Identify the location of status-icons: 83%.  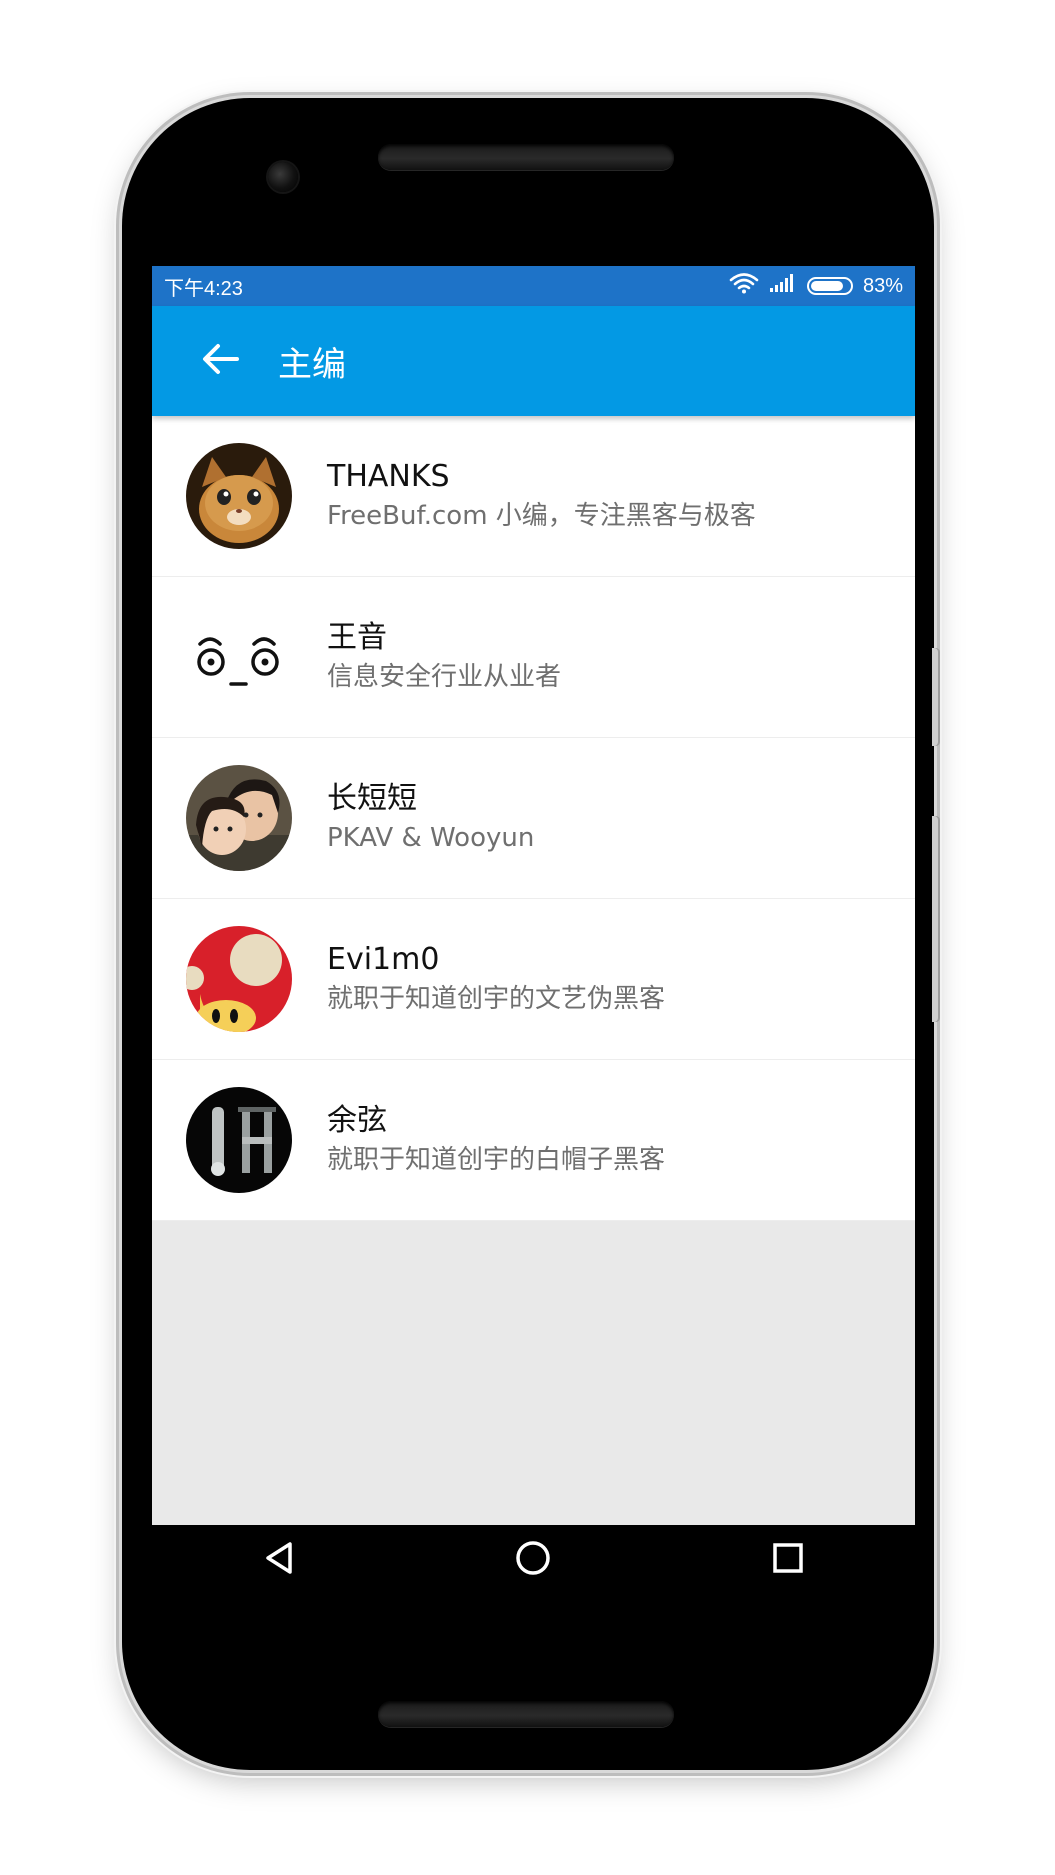
(816, 286).